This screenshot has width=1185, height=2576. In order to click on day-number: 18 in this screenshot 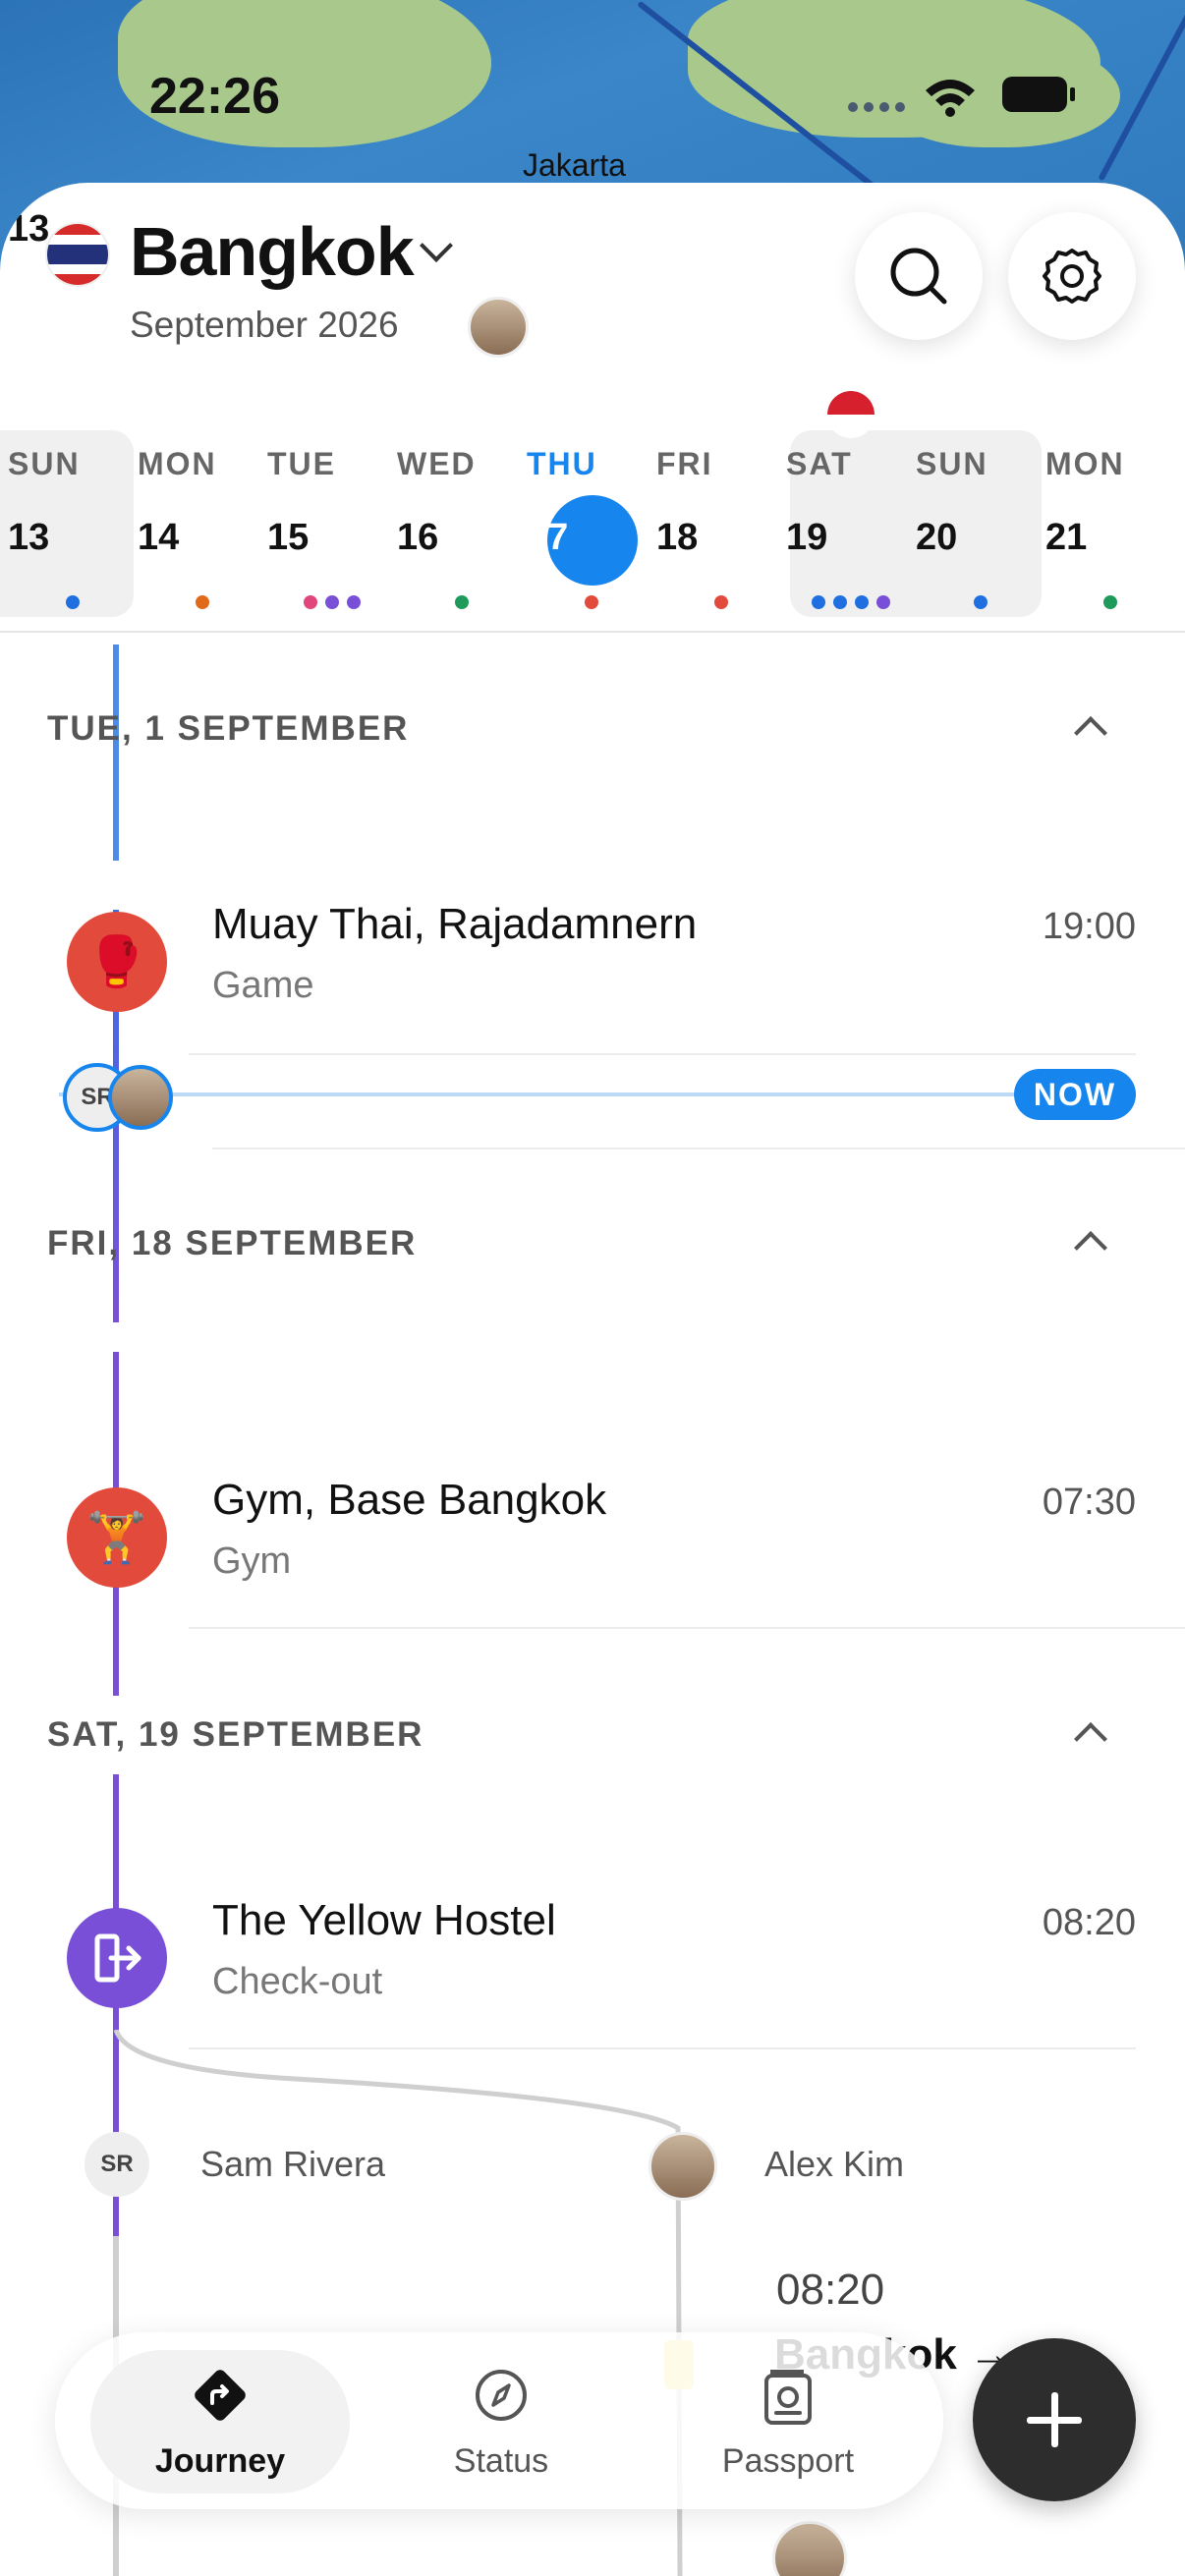, I will do `click(678, 537)`.